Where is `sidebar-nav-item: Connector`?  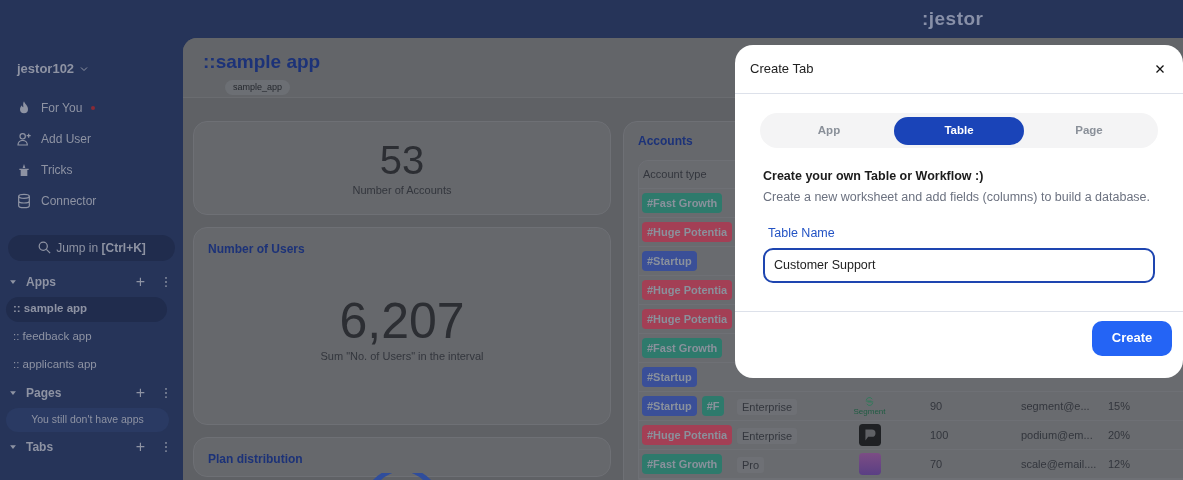
sidebar-nav-item: Connector is located at coordinates (96, 201).